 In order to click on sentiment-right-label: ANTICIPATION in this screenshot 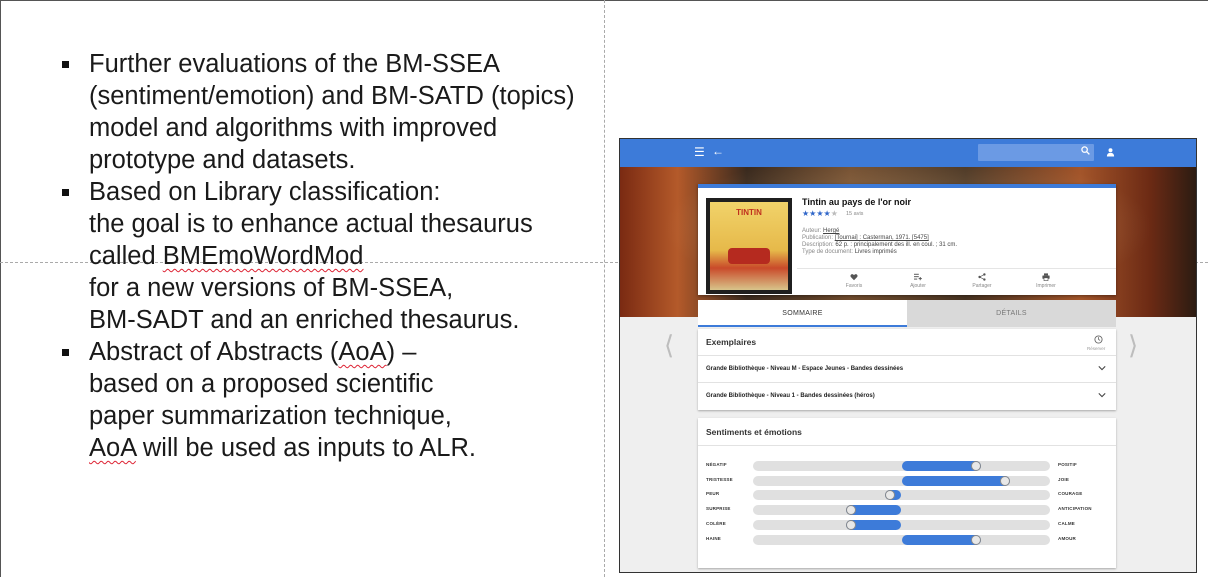, I will do `click(1075, 508)`.